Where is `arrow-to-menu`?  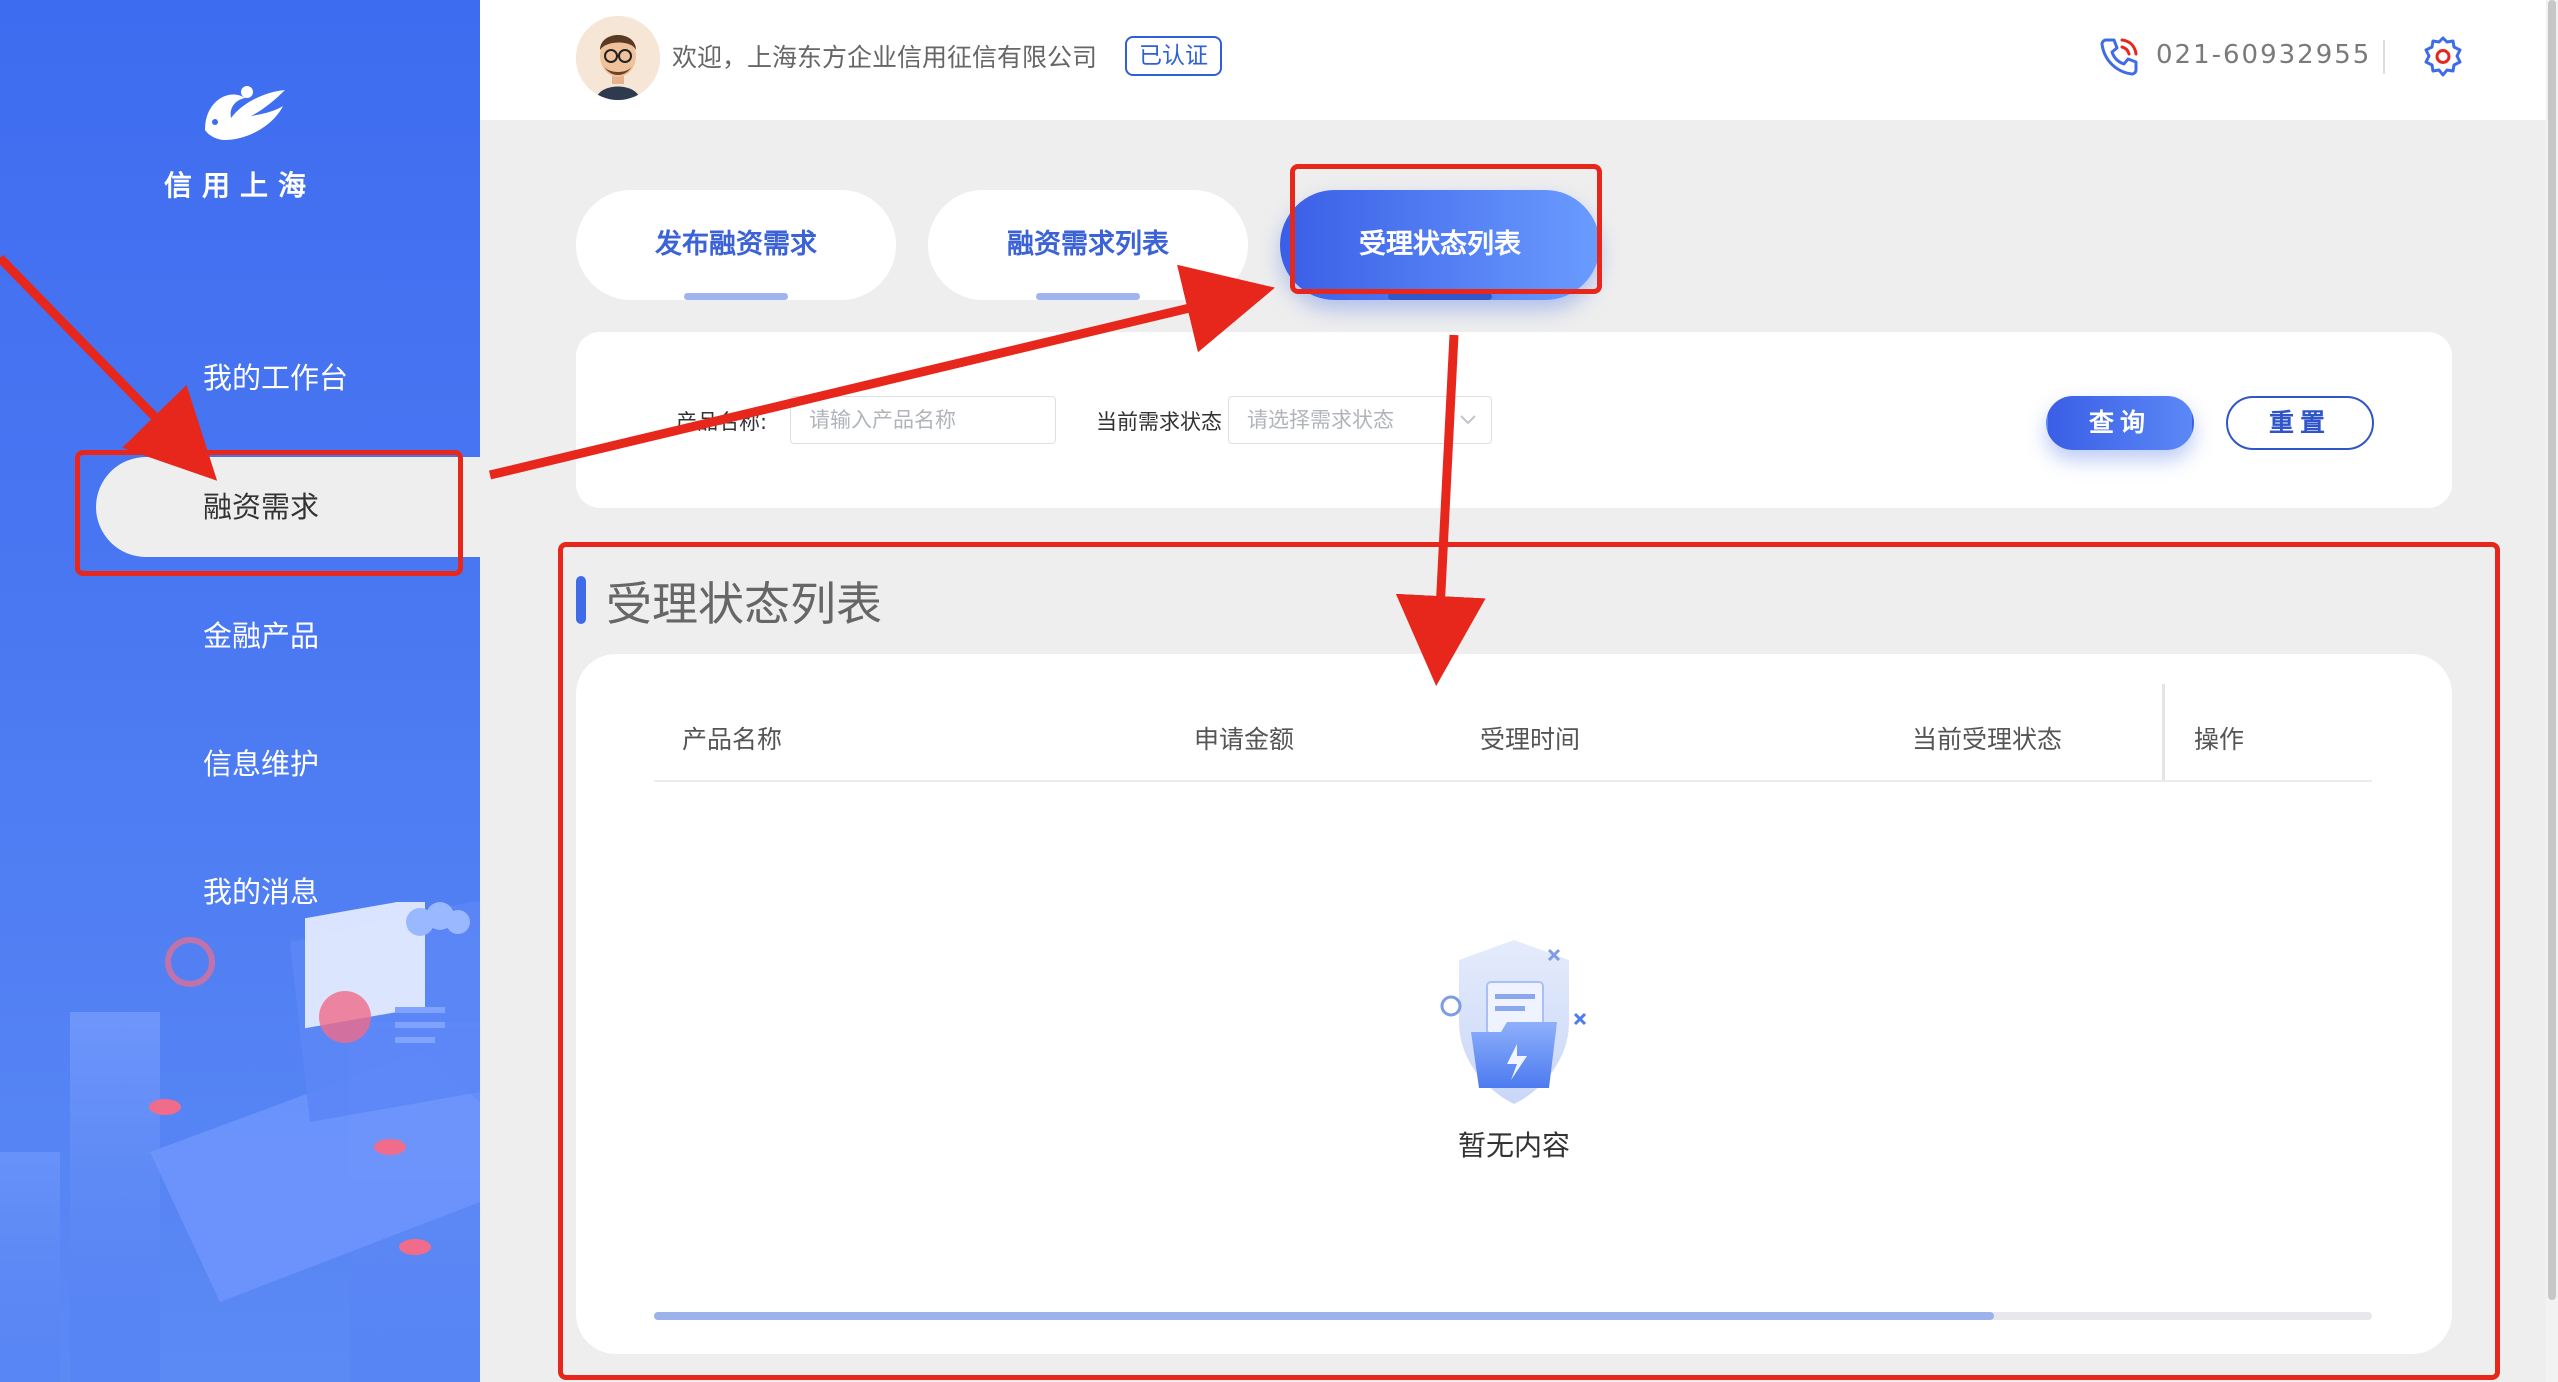 arrow-to-menu is located at coordinates (109, 367).